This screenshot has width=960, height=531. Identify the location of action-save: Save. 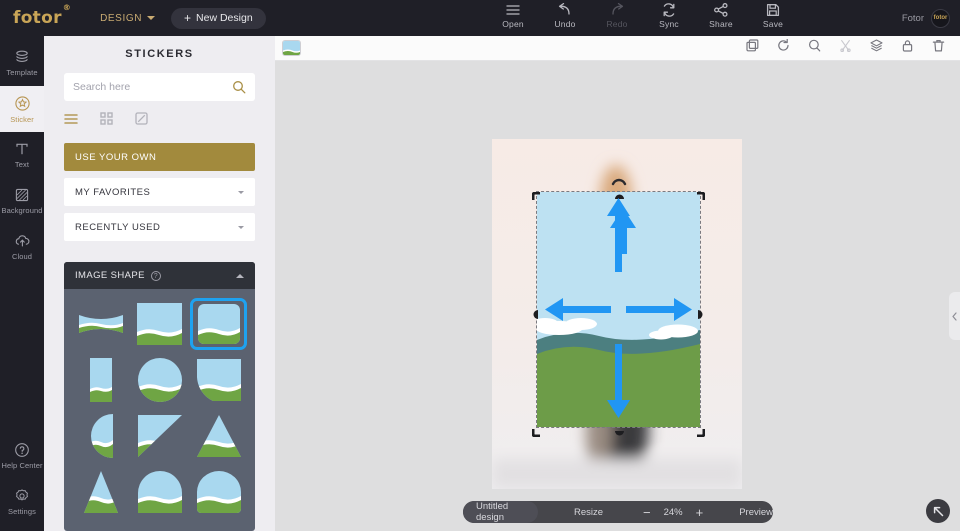
(773, 16).